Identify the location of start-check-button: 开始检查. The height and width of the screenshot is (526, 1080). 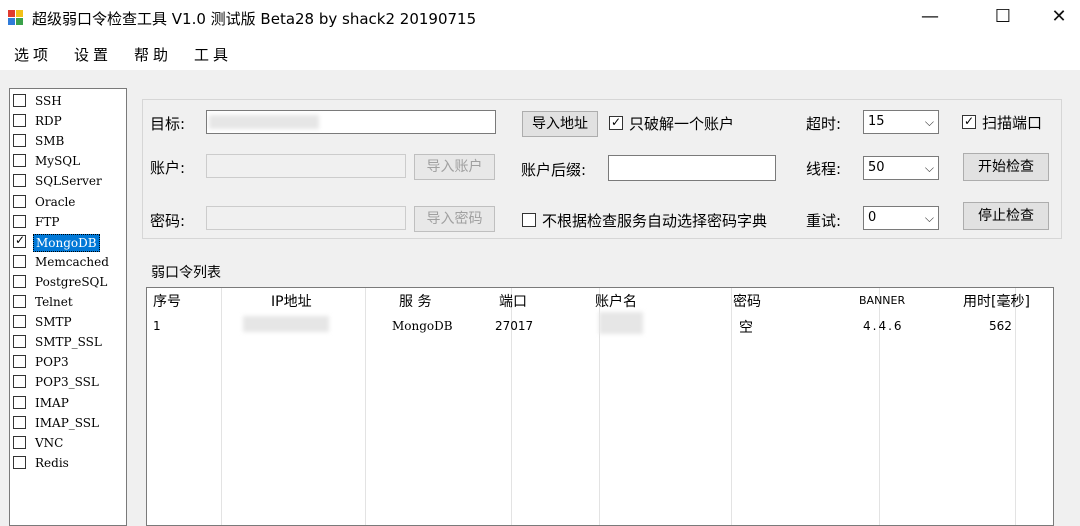
(1006, 167).